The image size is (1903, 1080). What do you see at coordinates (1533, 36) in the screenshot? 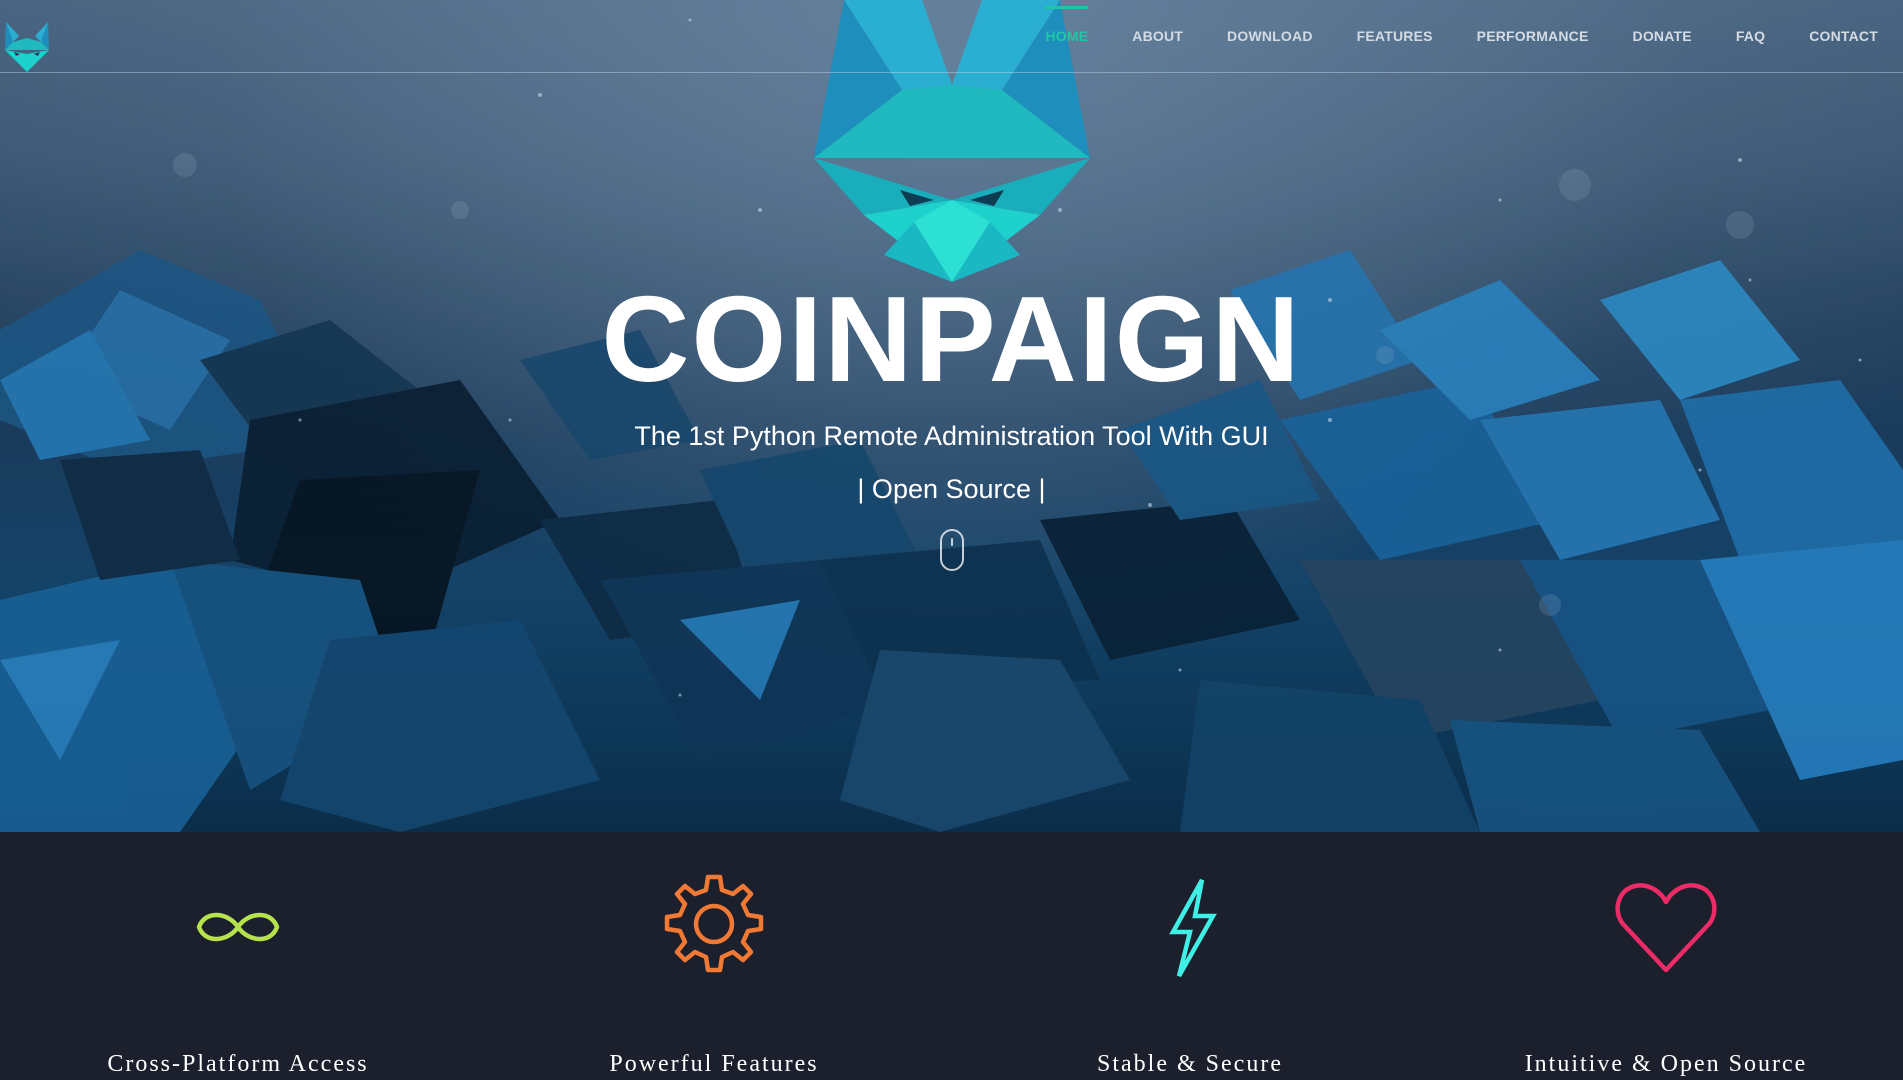
I see `nav-performance: PERFORMANCE` at bounding box center [1533, 36].